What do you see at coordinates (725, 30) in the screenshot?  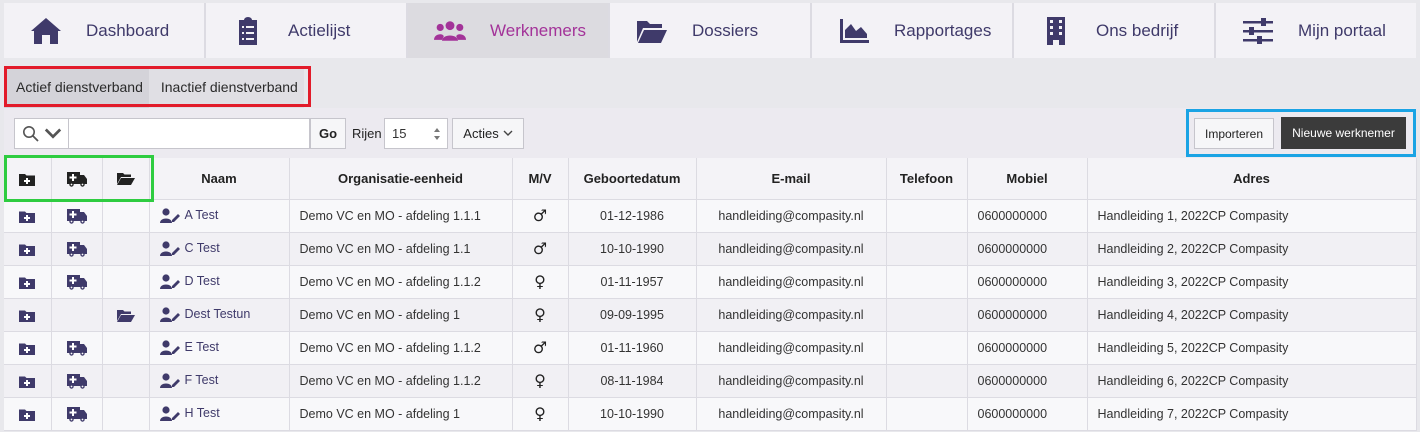 I see `nav-label: Dossiers` at bounding box center [725, 30].